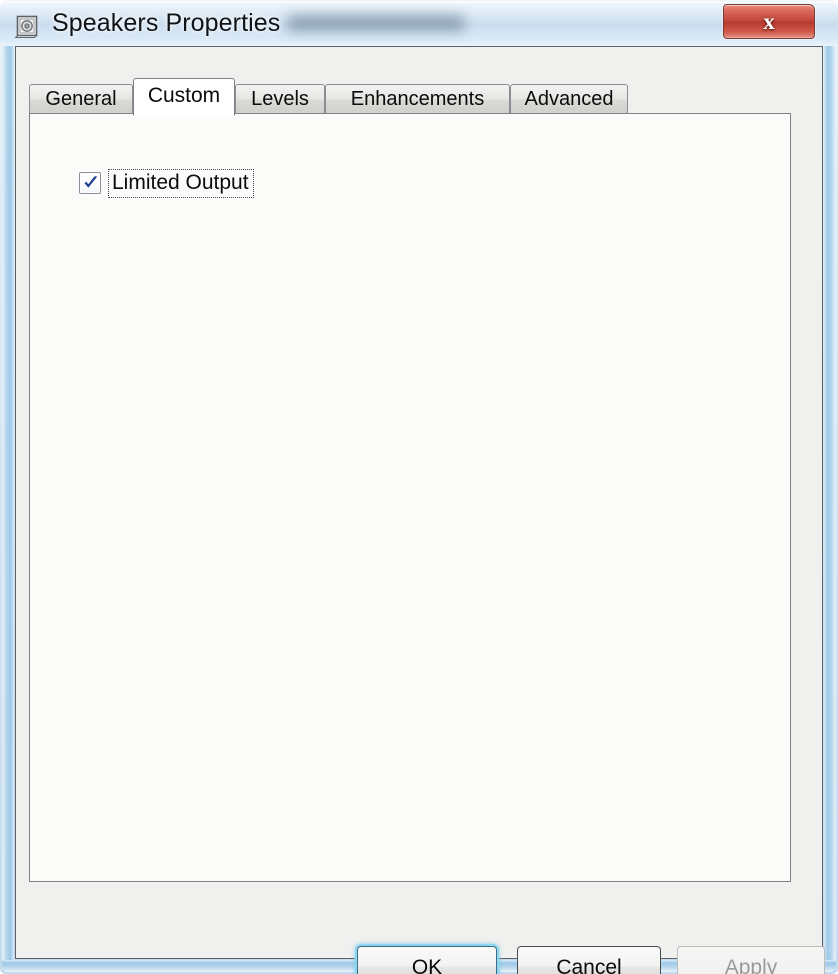 This screenshot has height=974, width=838. What do you see at coordinates (8, 506) in the screenshot?
I see `window-border-left` at bounding box center [8, 506].